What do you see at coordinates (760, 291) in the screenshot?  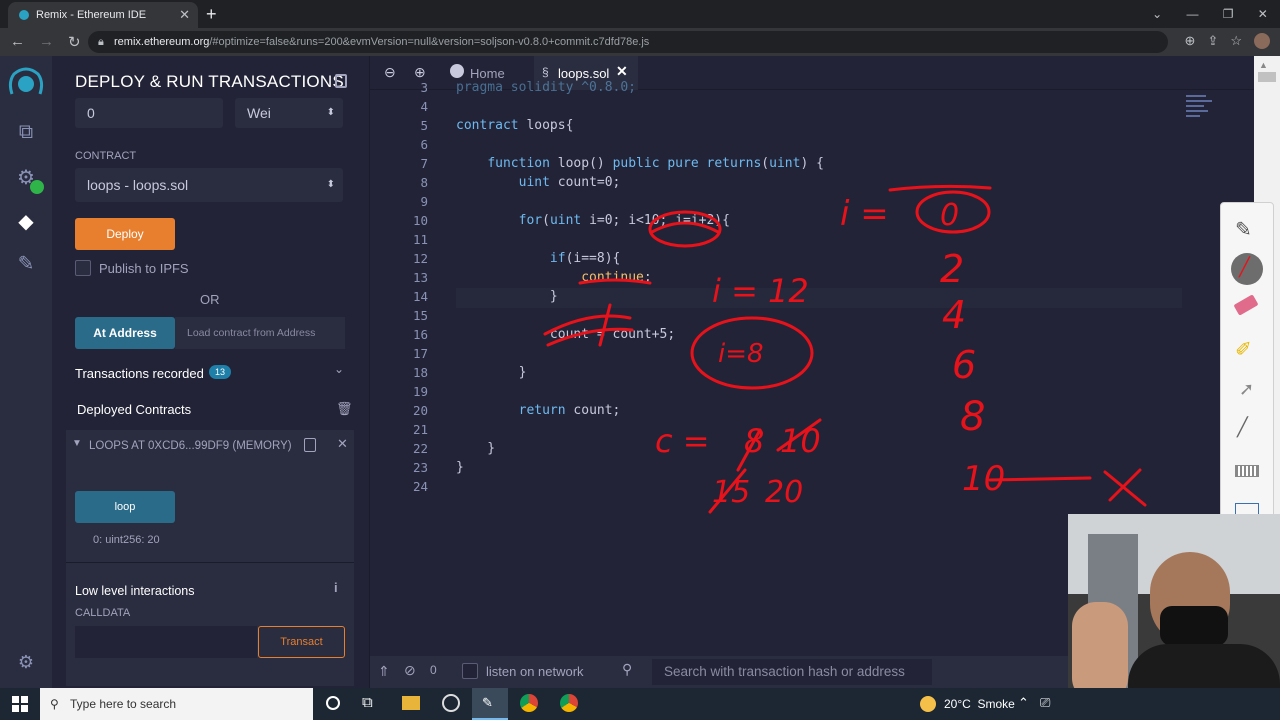 I see `i-eq-note: i = 12` at bounding box center [760, 291].